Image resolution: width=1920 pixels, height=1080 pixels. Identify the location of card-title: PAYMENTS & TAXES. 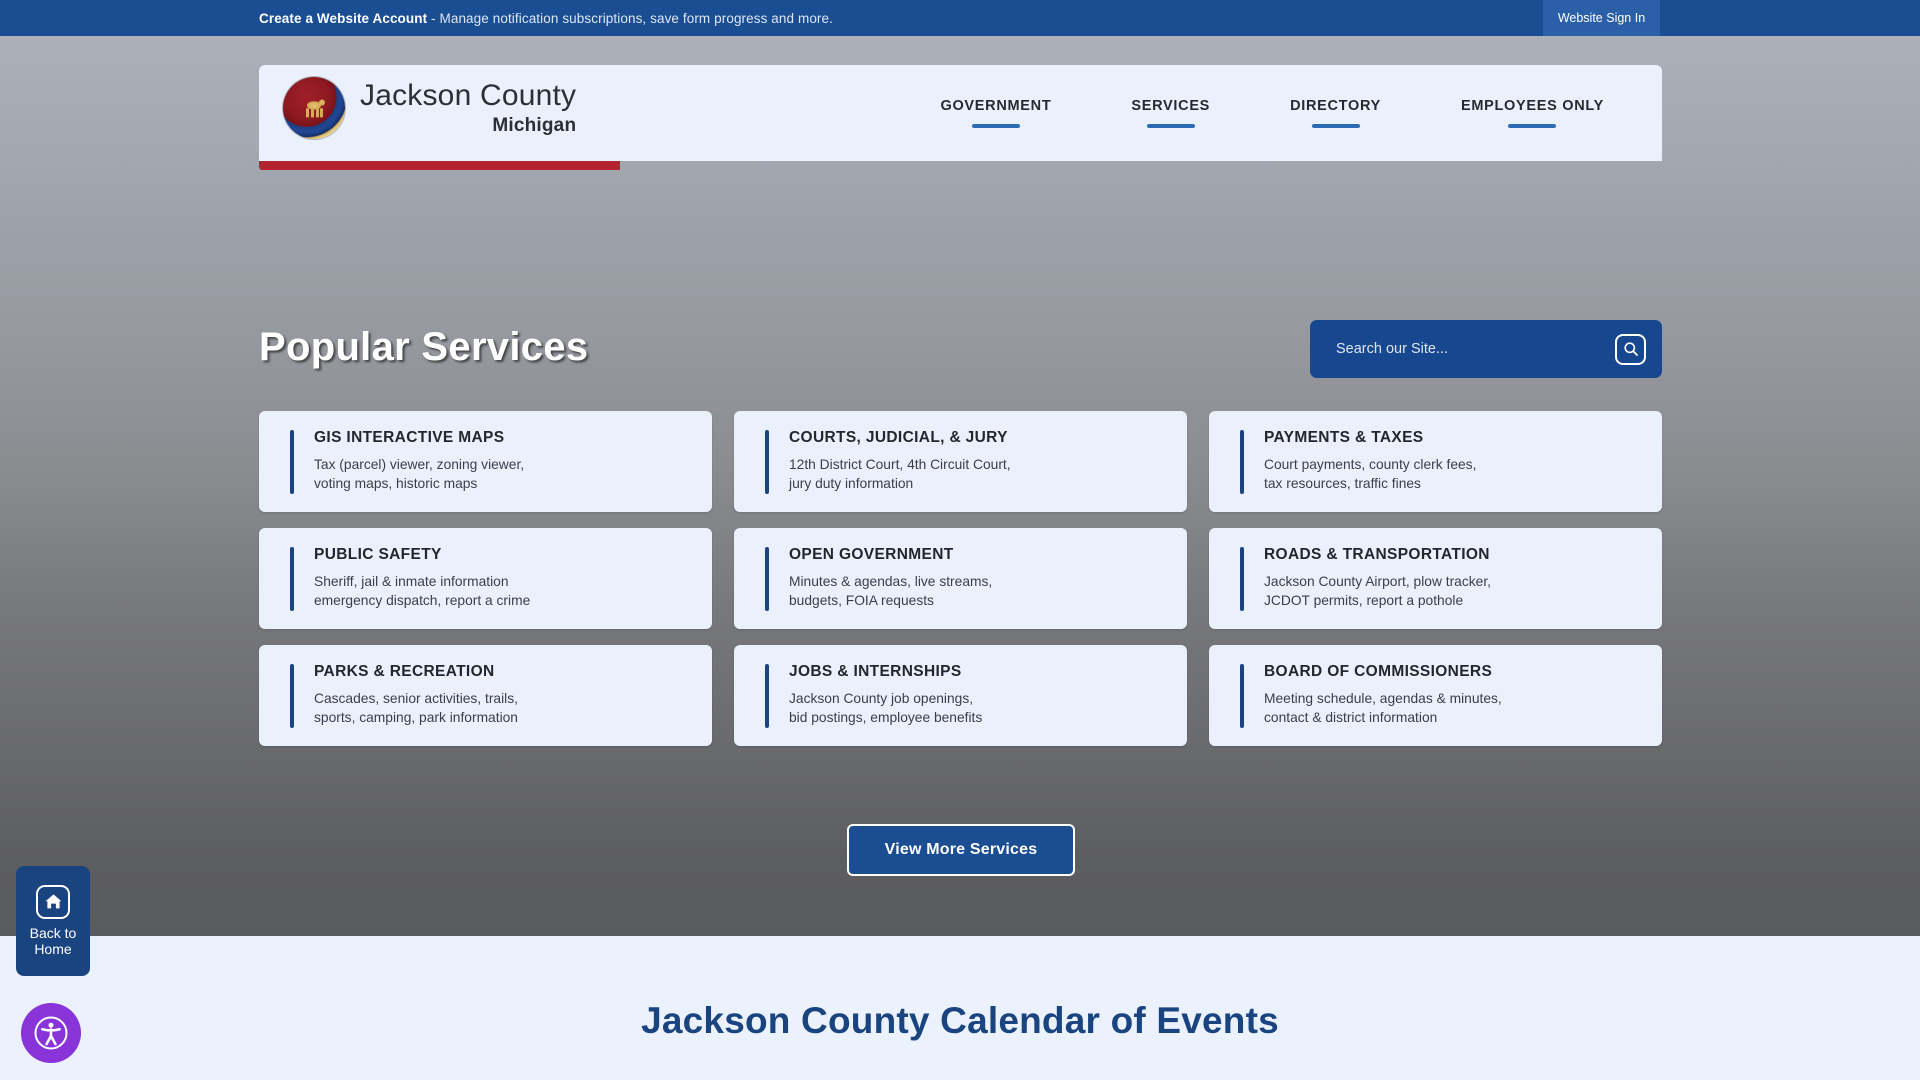
(1344, 437).